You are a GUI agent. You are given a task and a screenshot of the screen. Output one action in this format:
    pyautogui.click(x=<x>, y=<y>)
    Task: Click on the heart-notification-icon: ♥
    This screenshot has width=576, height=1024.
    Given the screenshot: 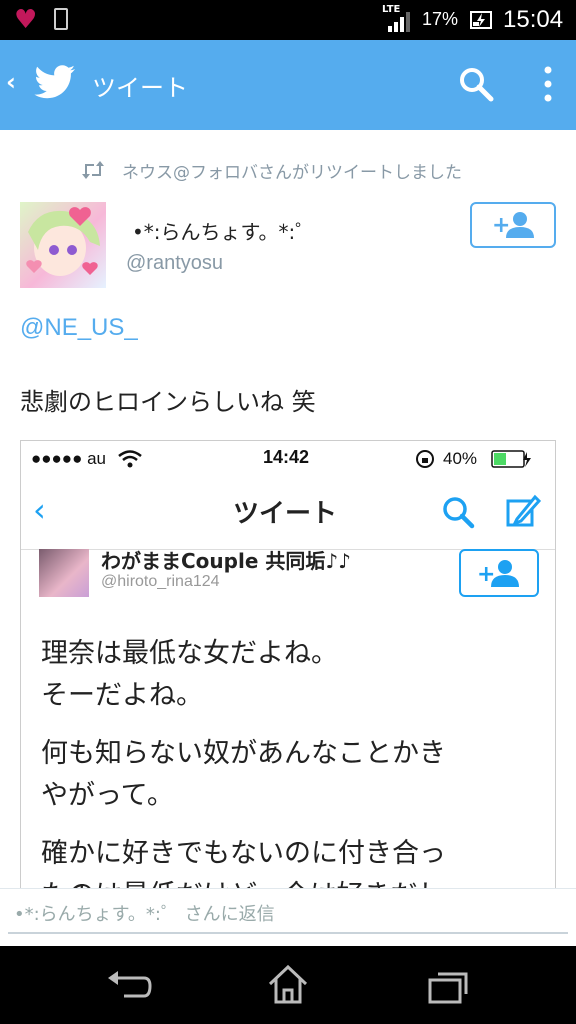 What is the action you would take?
    pyautogui.click(x=26, y=20)
    